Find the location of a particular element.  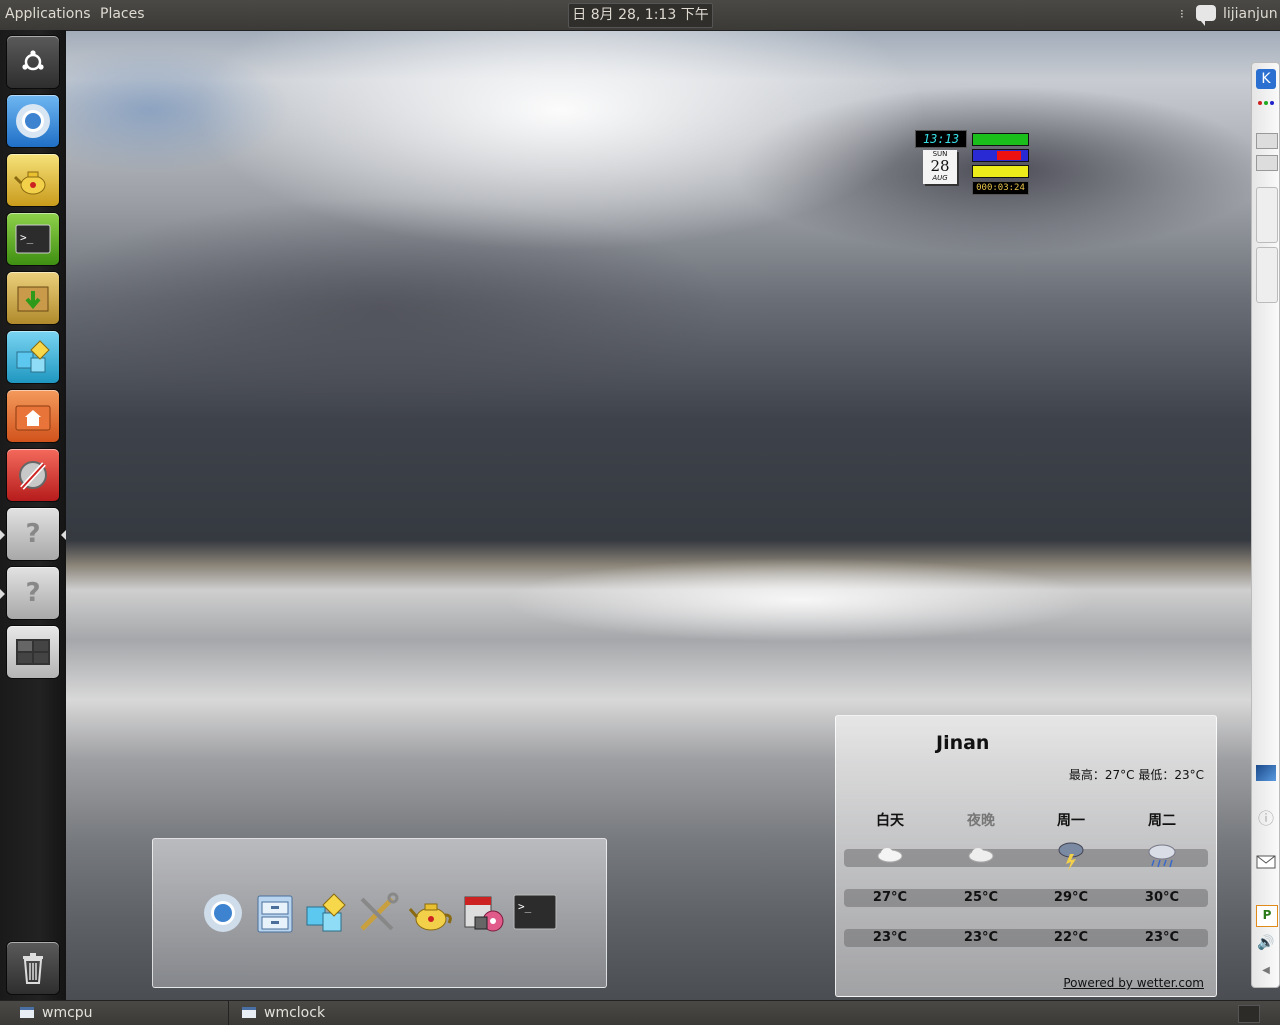

weather-high-low: 最高：27°C 最低：23°C is located at coordinates (1136, 775).